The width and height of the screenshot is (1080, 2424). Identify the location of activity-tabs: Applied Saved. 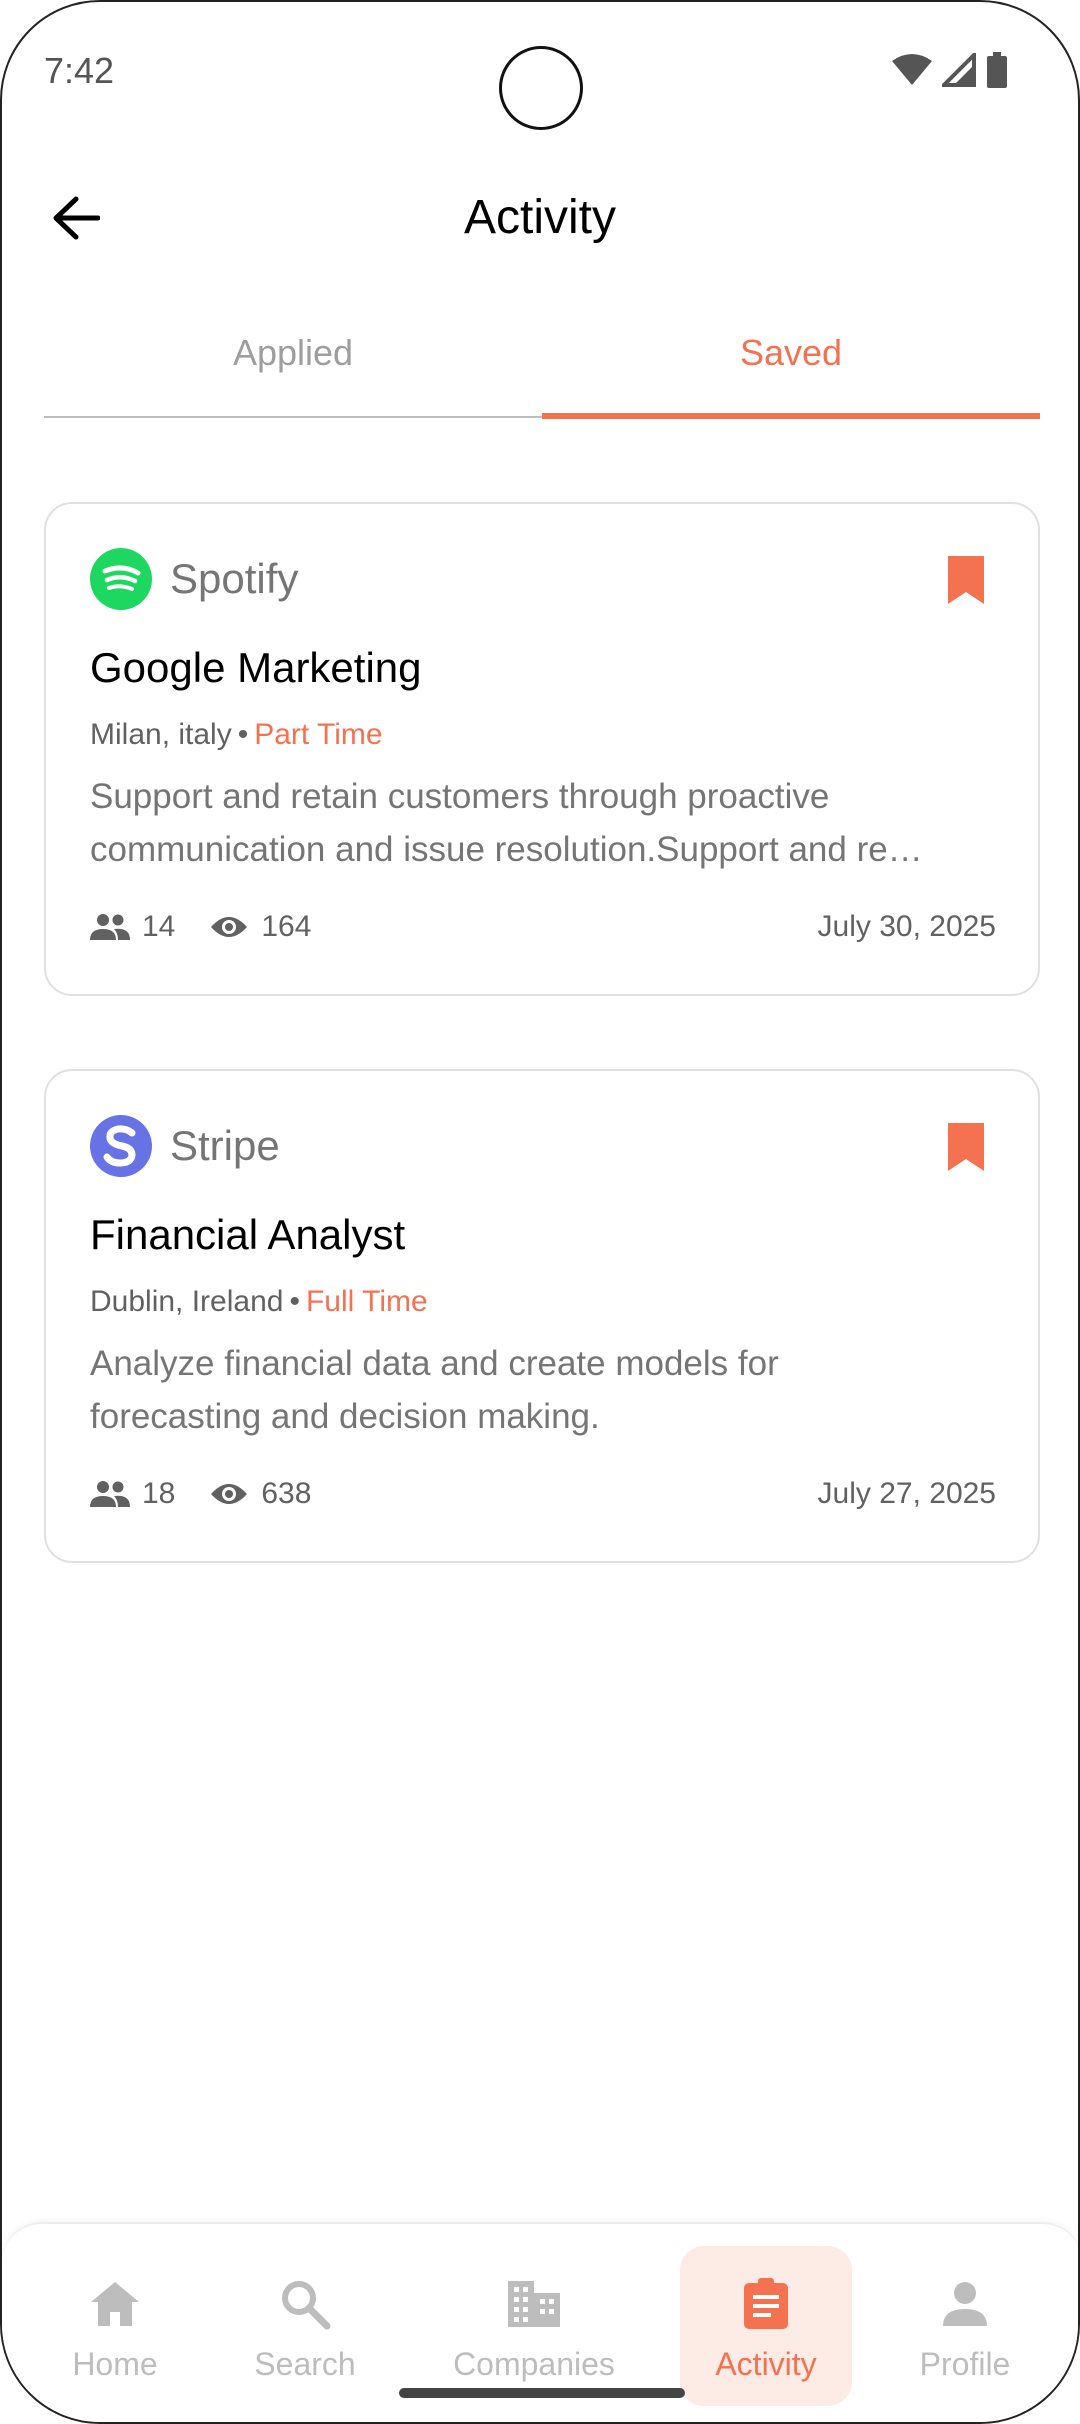
(542, 365).